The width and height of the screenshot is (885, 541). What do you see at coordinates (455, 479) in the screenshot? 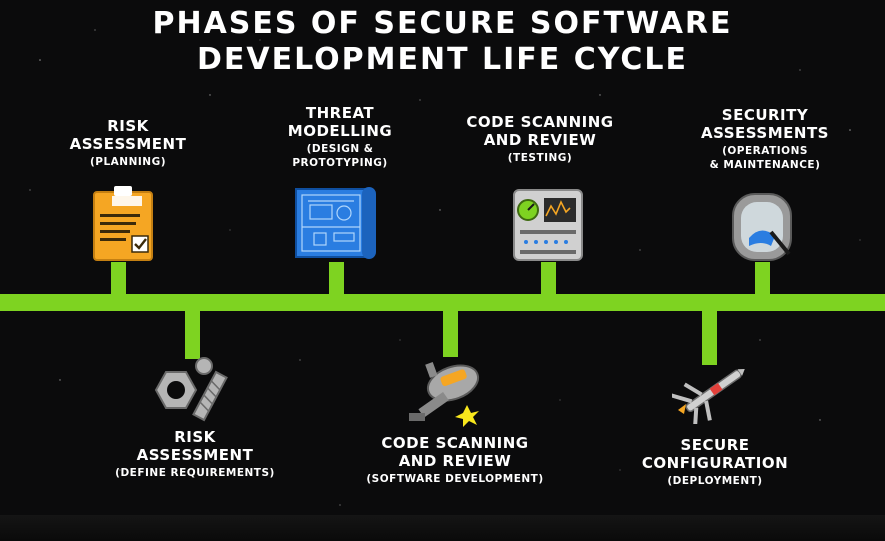
I see `phase-subtitle: (SOFTWARE DEVELOPMENT)` at bounding box center [455, 479].